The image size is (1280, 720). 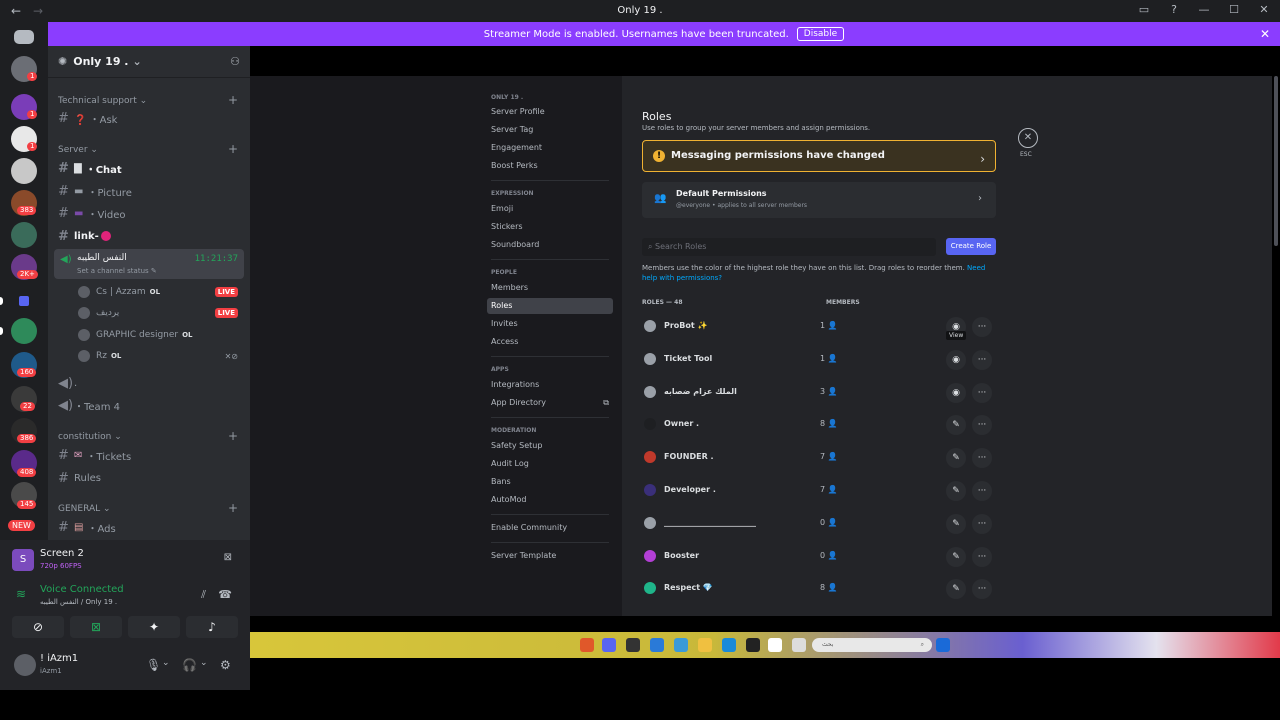 I want to click on permissions-warning-banner: ! Messaging permissions have changed ›, so click(x=819, y=156).